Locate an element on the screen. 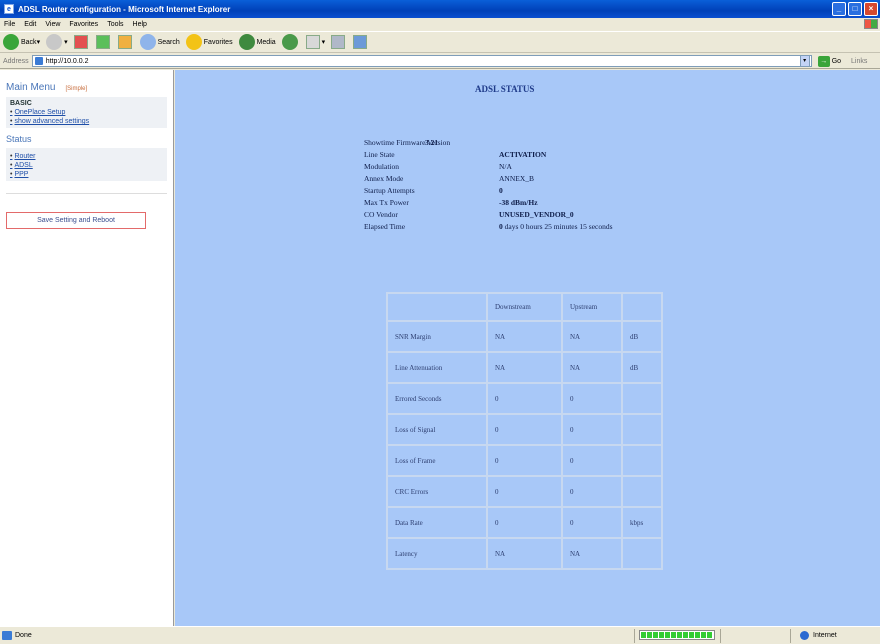 This screenshot has width=880, height=644. table-row: SNR Margin NA NA dB is located at coordinates (524, 336).